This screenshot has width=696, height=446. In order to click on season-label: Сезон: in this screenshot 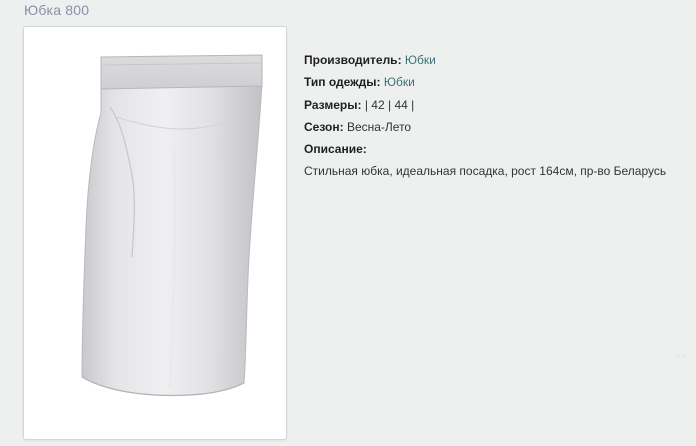, I will do `click(324, 126)`.